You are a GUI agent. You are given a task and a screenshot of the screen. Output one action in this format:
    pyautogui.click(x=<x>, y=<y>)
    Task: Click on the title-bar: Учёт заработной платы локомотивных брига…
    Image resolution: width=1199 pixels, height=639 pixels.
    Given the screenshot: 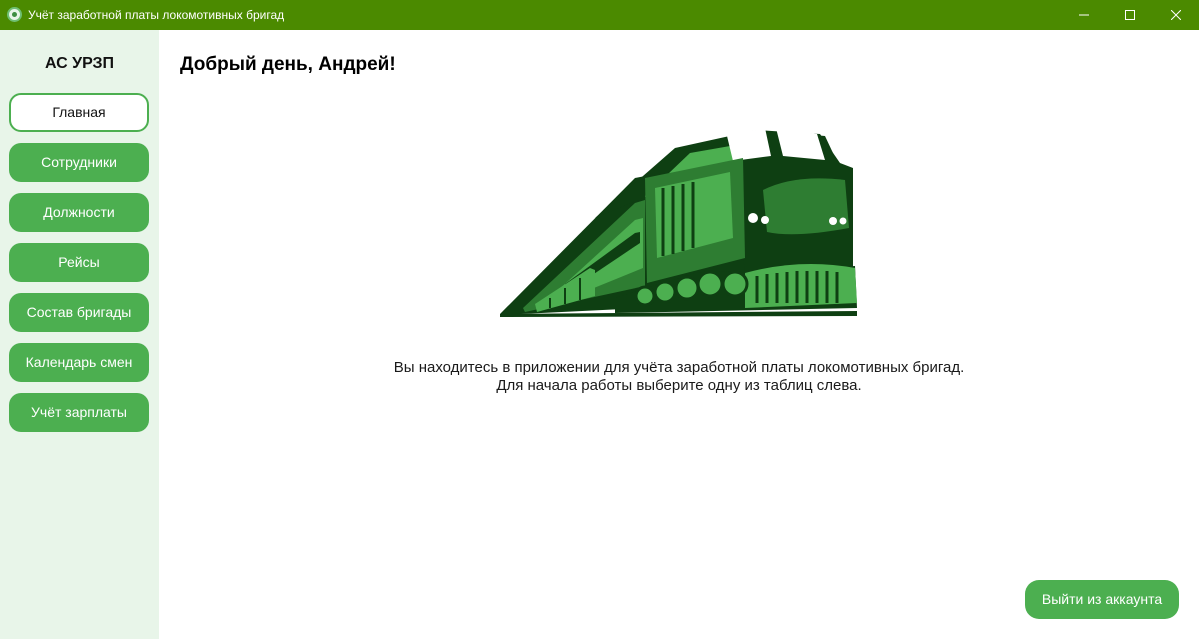 What is the action you would take?
    pyautogui.click(x=599, y=15)
    